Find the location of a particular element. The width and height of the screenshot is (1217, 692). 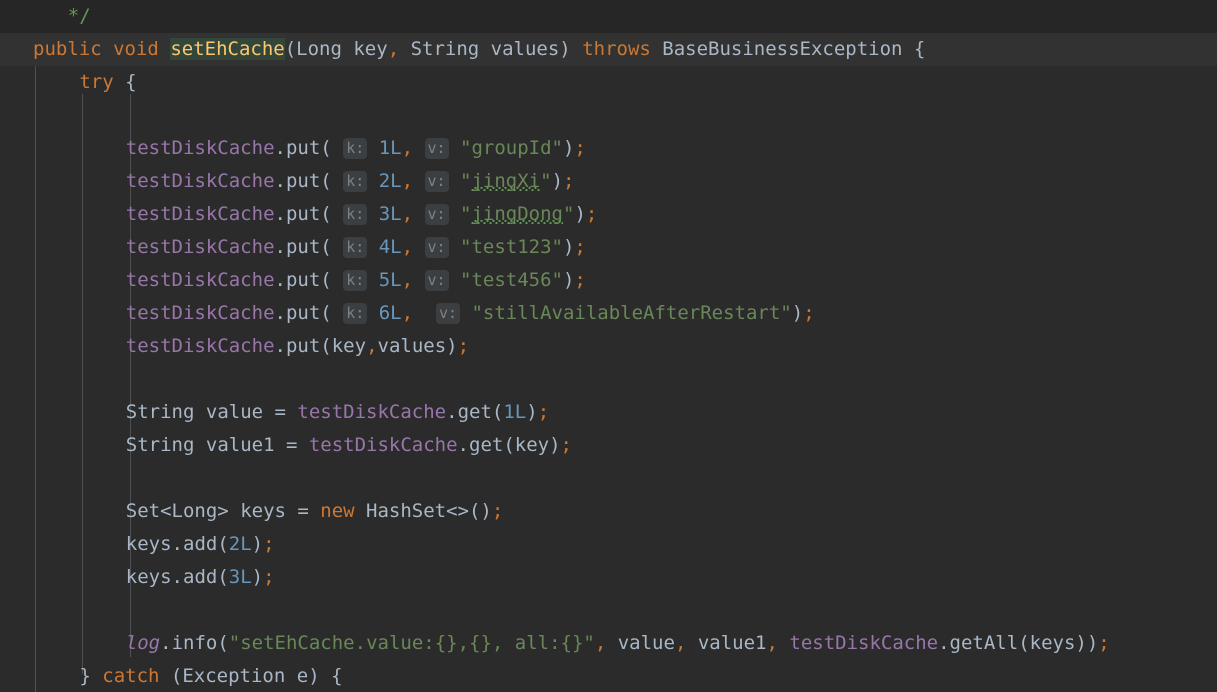

code-token: value1 = is located at coordinates (251, 445).